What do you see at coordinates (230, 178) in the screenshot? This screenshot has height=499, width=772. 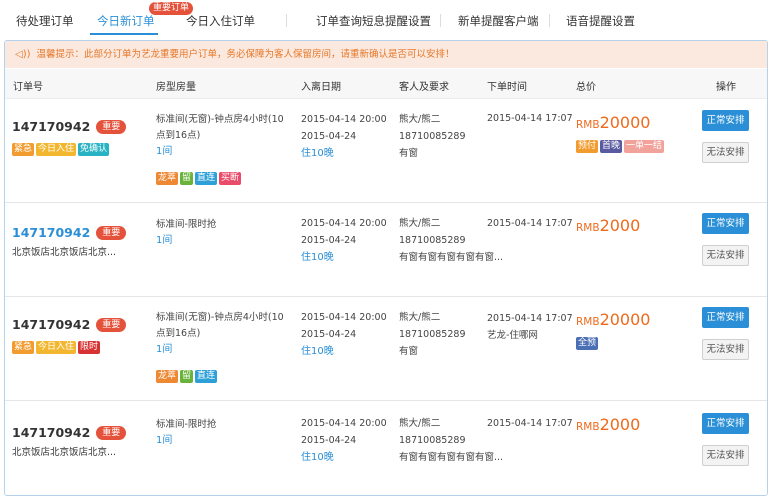 I see `tag-buyout: 买断` at bounding box center [230, 178].